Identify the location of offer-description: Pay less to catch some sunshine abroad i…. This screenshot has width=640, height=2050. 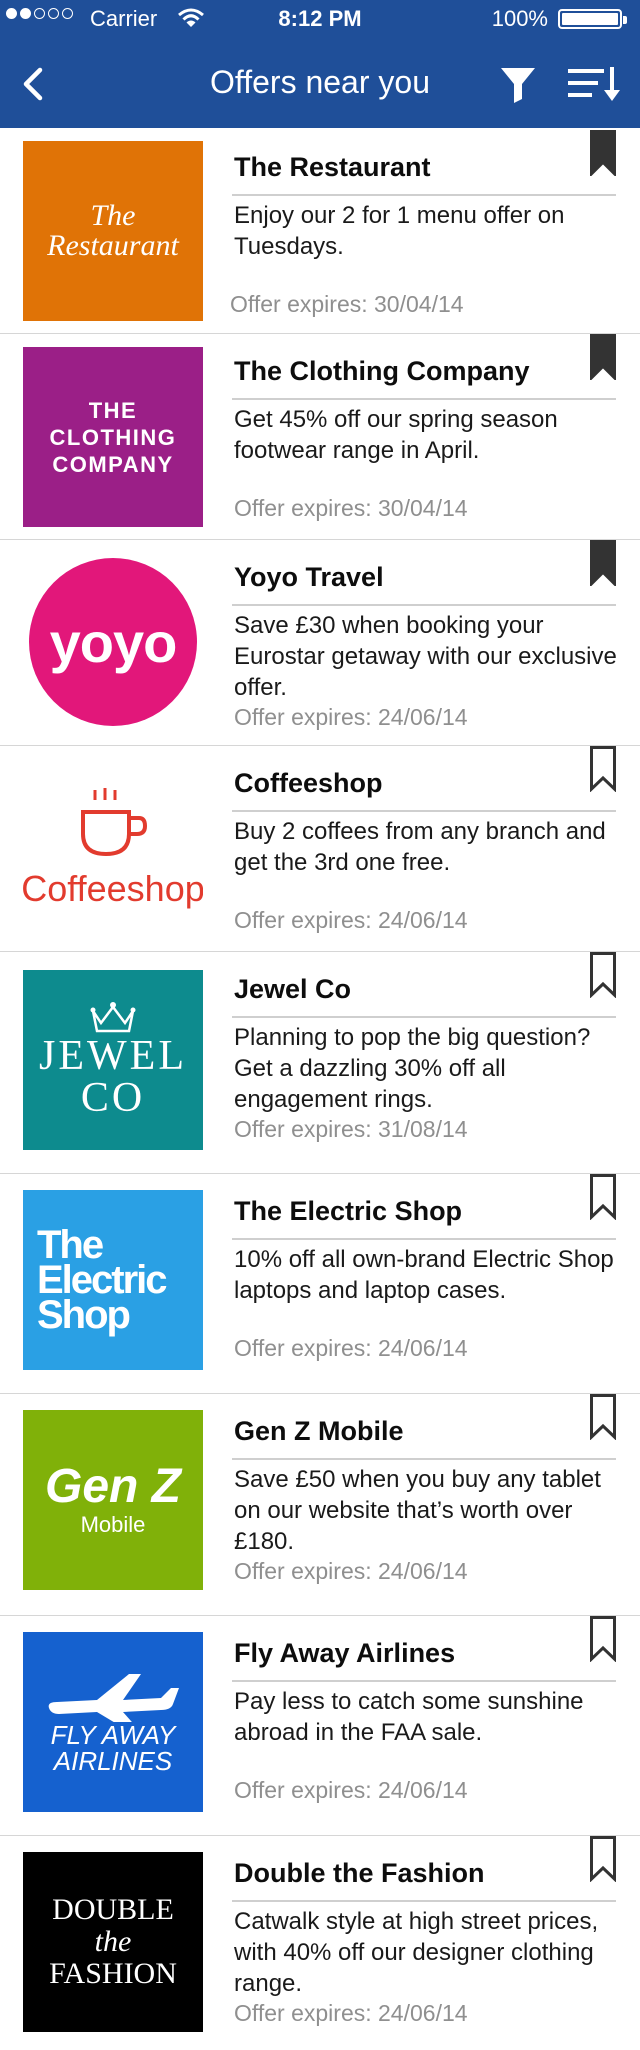
(409, 1717).